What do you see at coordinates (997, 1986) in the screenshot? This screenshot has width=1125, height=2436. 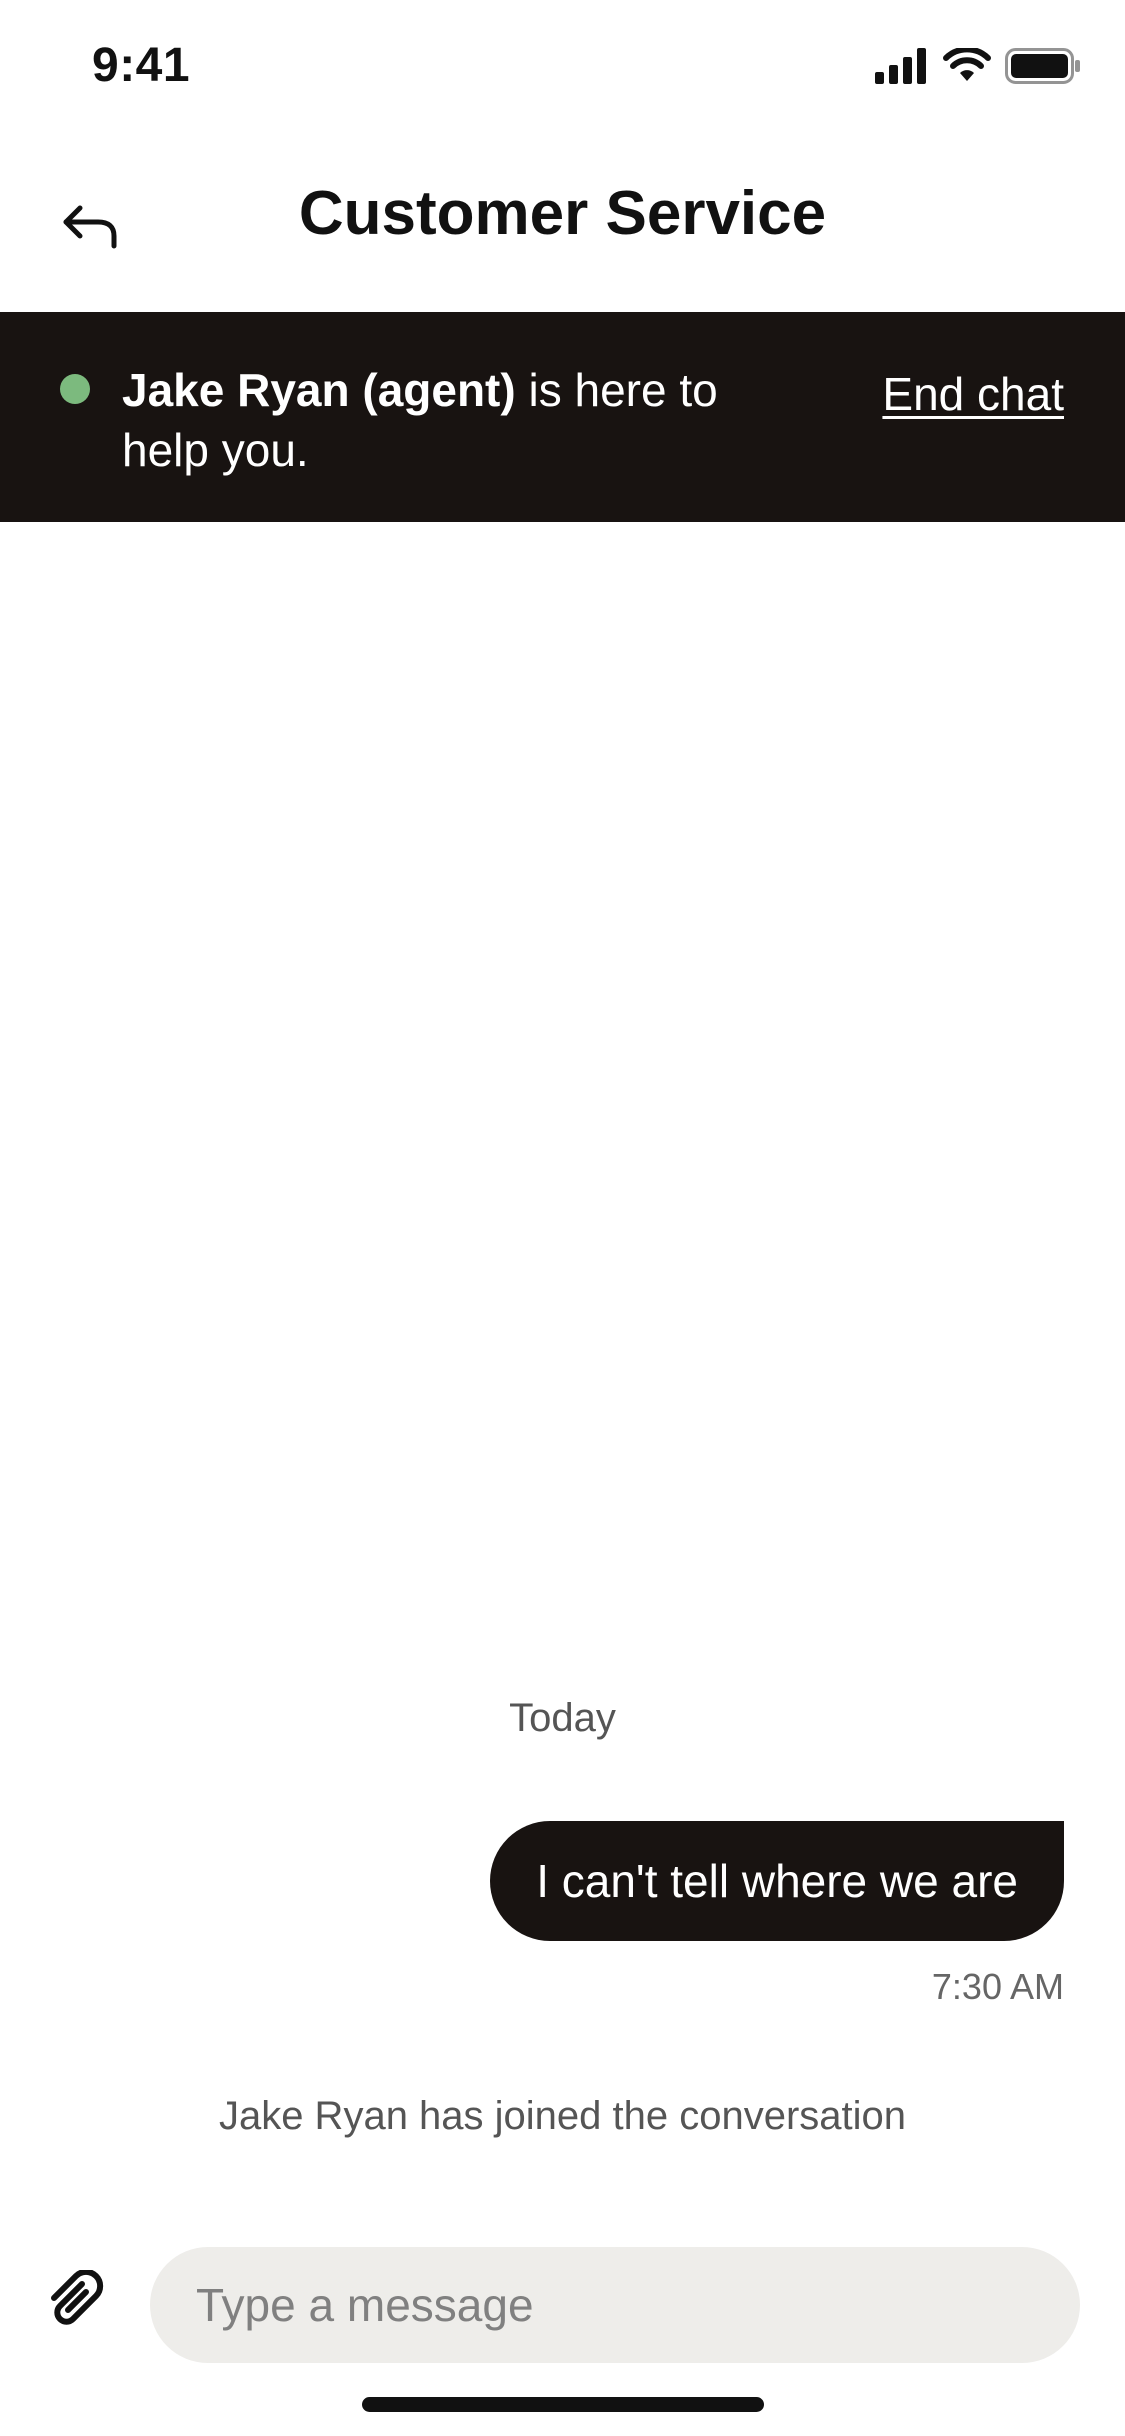 I see `message-timestamp: 7:30 AM` at bounding box center [997, 1986].